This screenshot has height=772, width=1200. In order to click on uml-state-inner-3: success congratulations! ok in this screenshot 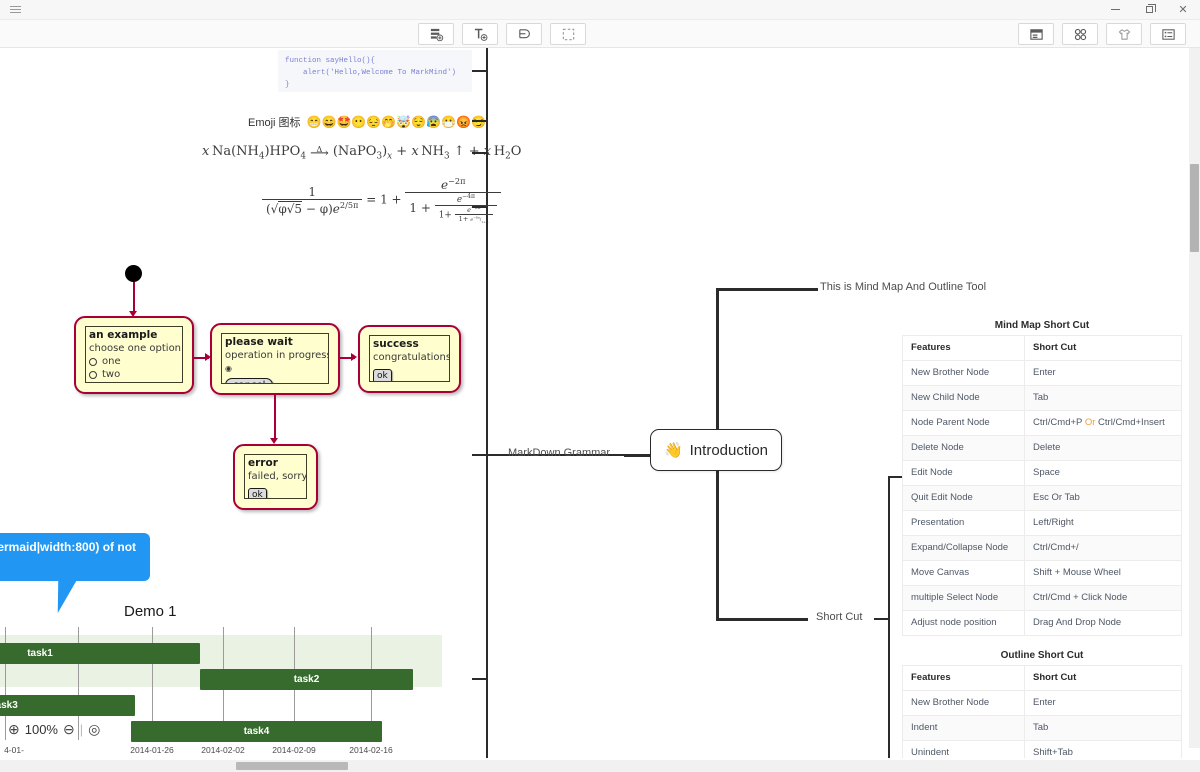, I will do `click(409, 358)`.